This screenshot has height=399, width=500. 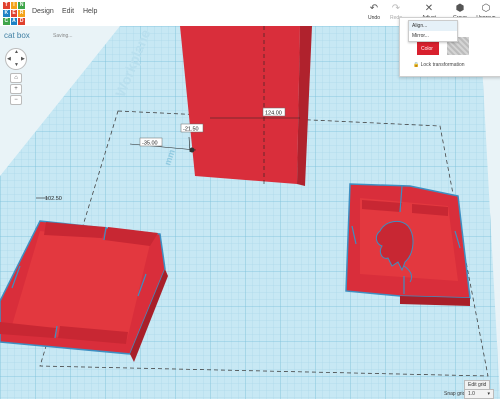 I want to click on color-label: Color, so click(x=427, y=49).